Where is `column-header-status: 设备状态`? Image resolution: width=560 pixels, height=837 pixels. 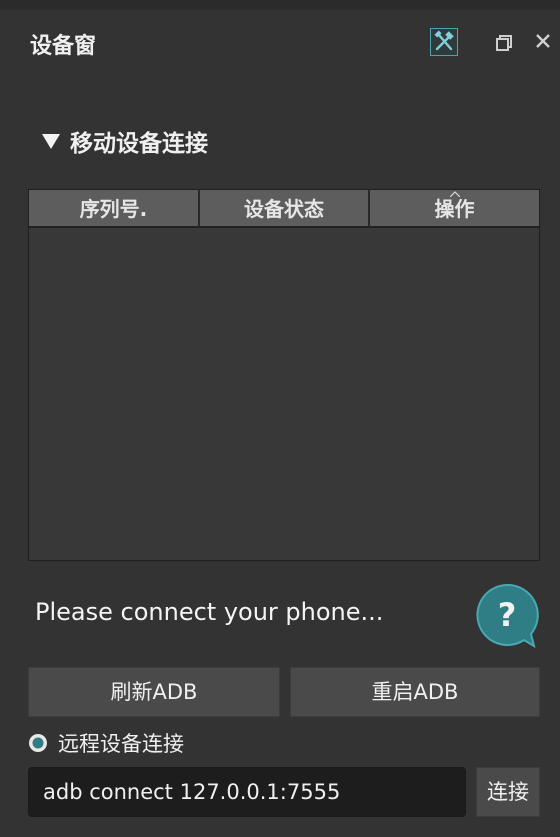
column-header-status: 设备状态 is located at coordinates (285, 208).